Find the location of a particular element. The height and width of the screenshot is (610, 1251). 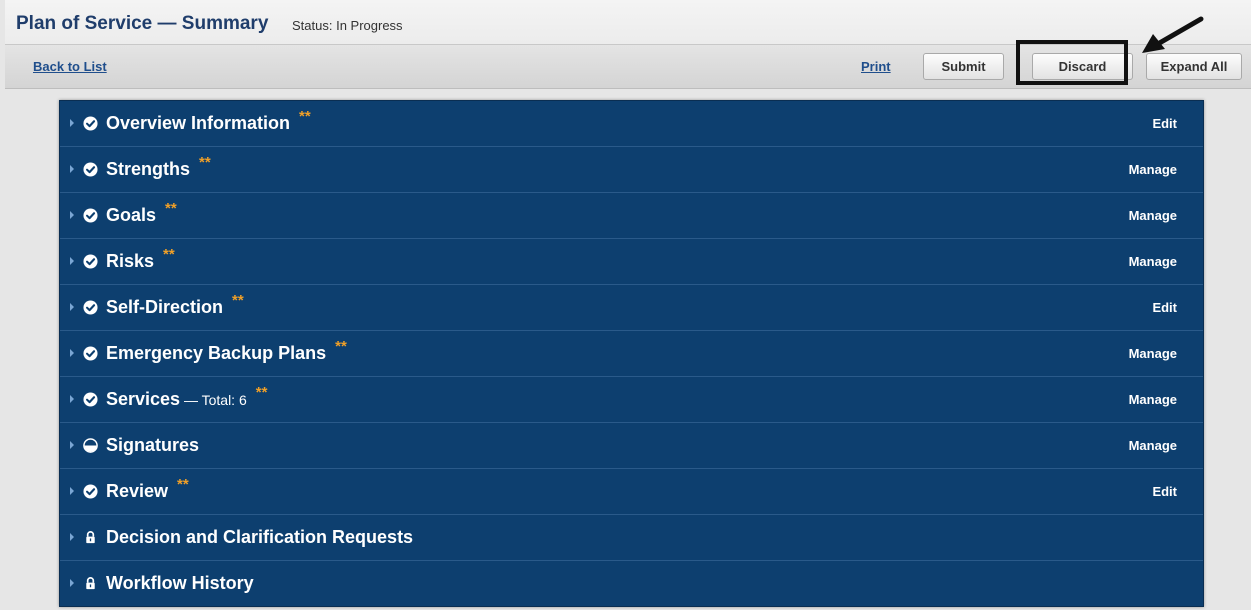

section-row-emergency-backup-plans: Emergency Backup Plans ** Manage is located at coordinates (631, 354).